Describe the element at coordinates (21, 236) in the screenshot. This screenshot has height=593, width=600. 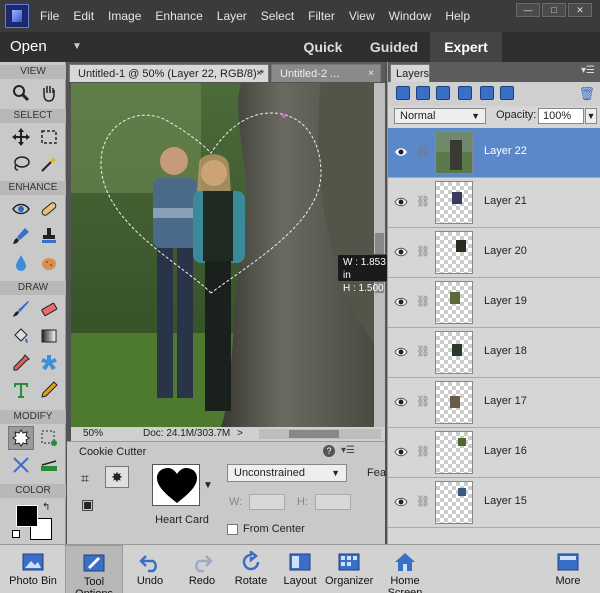
I see `smart-brush-icon` at that location.